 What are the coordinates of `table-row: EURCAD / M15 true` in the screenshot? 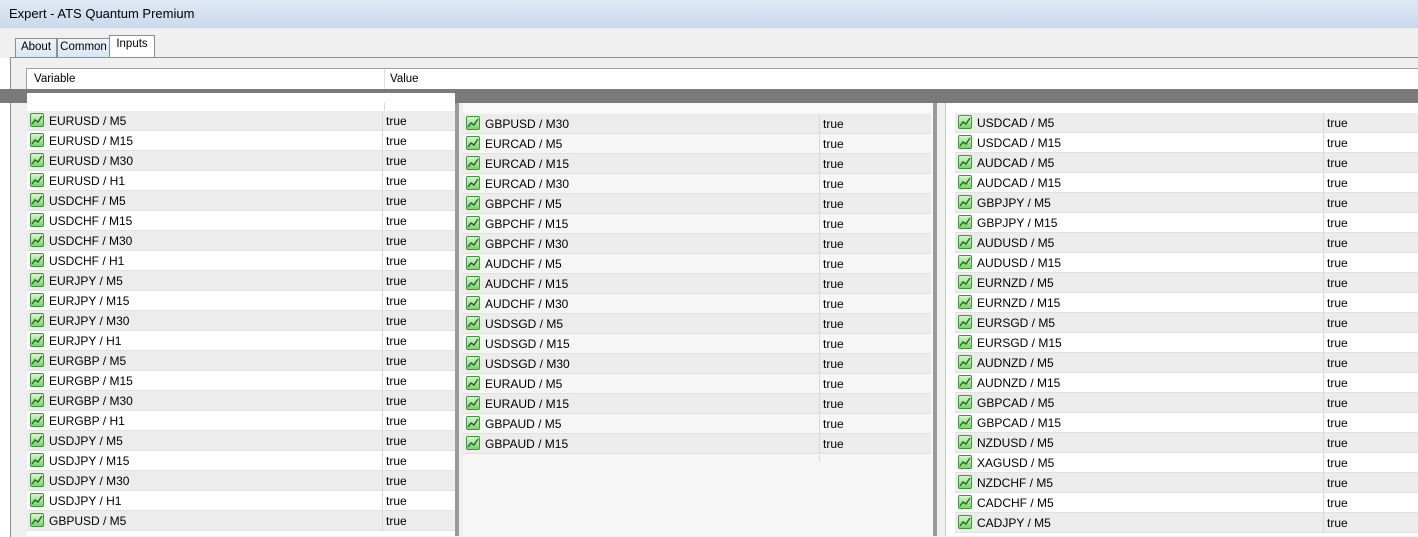 It's located at (697, 164).